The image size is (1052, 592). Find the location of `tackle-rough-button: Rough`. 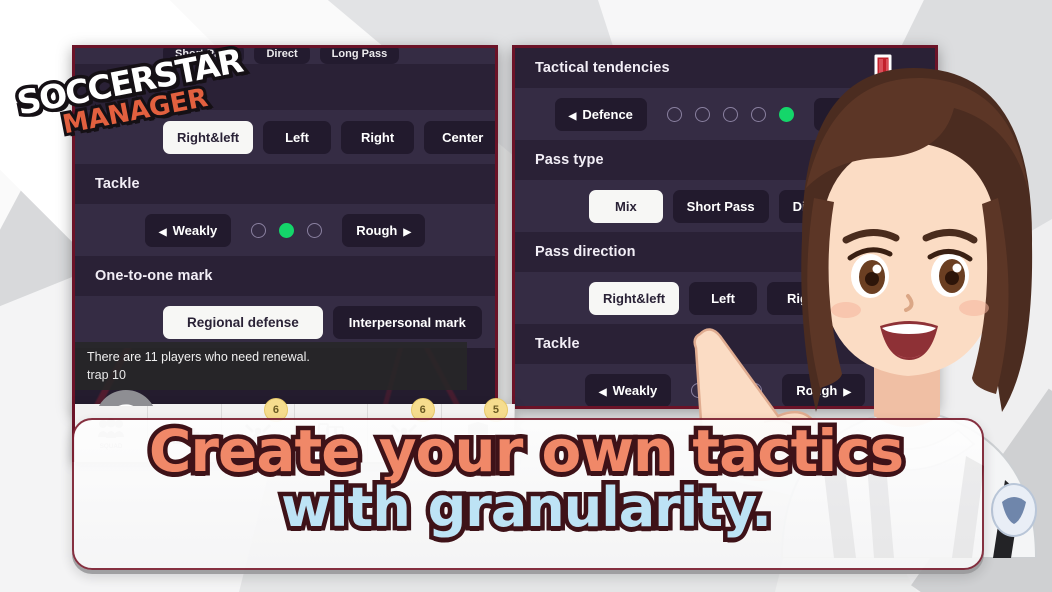

tackle-rough-button: Rough is located at coordinates (384, 230).